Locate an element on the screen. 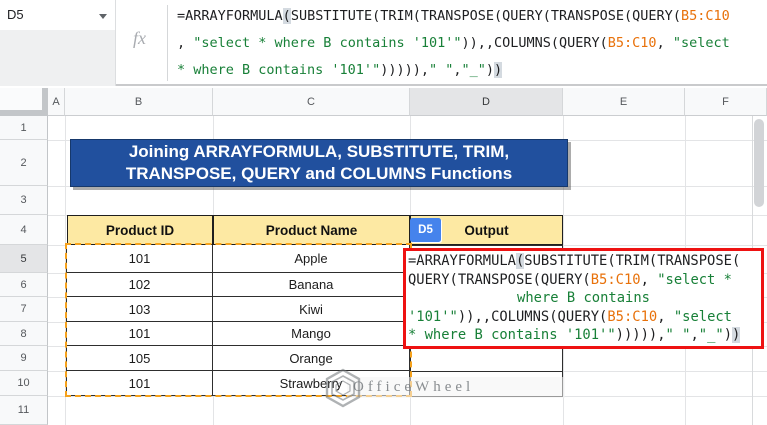  row-header-2: 2 is located at coordinates (24, 163).